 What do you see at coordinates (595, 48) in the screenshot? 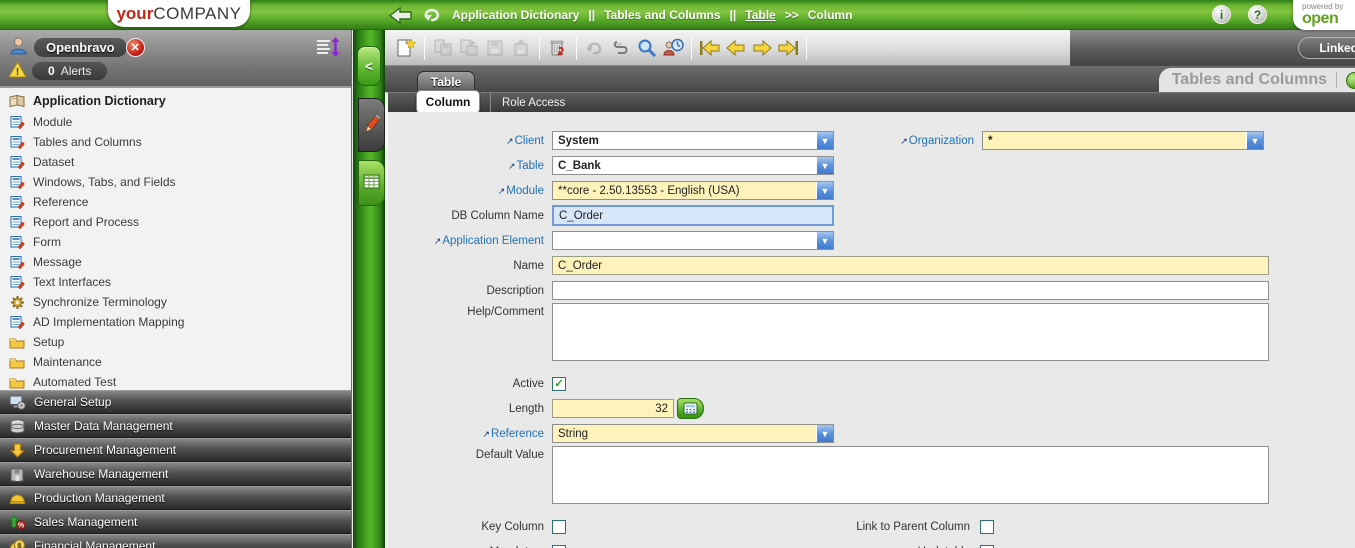
I see `undo-button` at bounding box center [595, 48].